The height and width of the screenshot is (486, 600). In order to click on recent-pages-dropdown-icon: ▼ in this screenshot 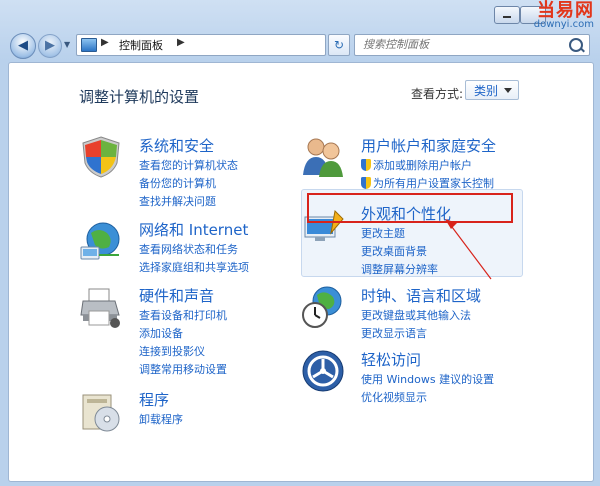, I will do `click(67, 44)`.